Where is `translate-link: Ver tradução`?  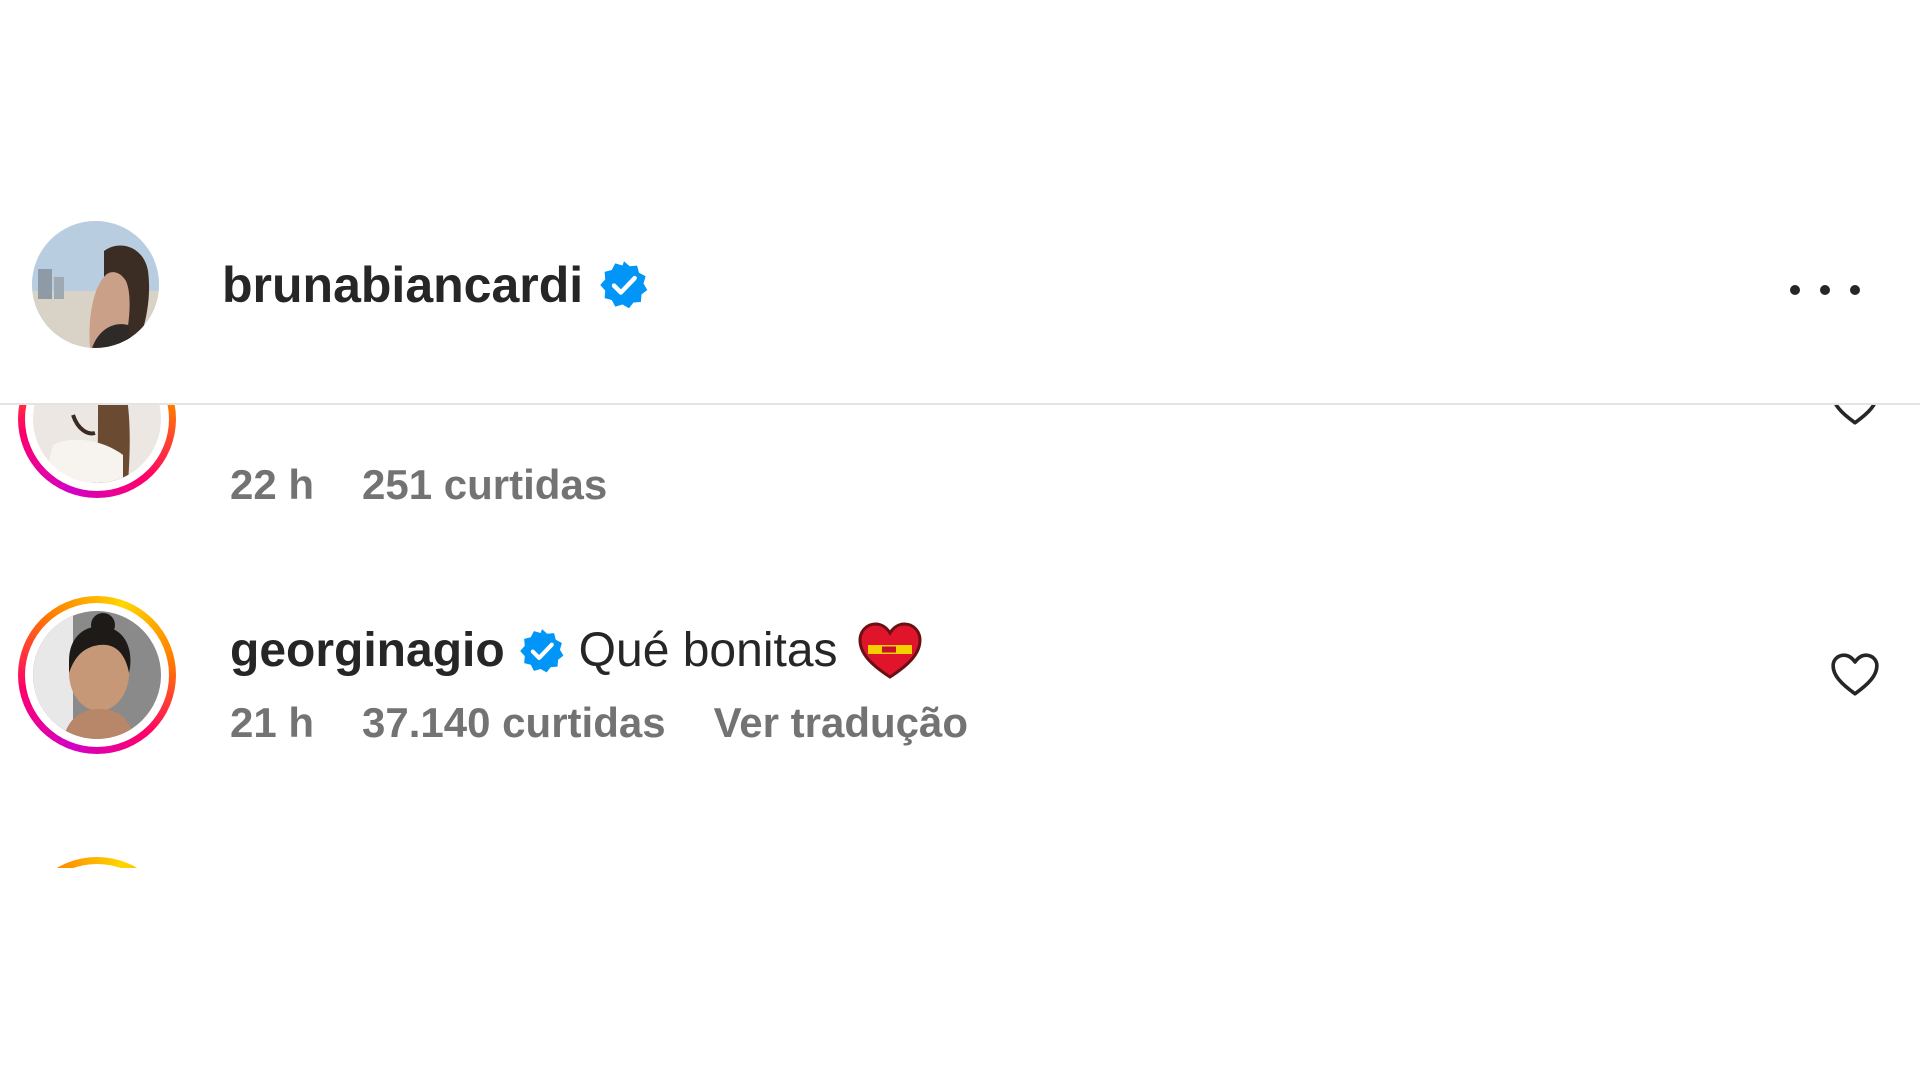
translate-link: Ver tradução is located at coordinates (841, 723).